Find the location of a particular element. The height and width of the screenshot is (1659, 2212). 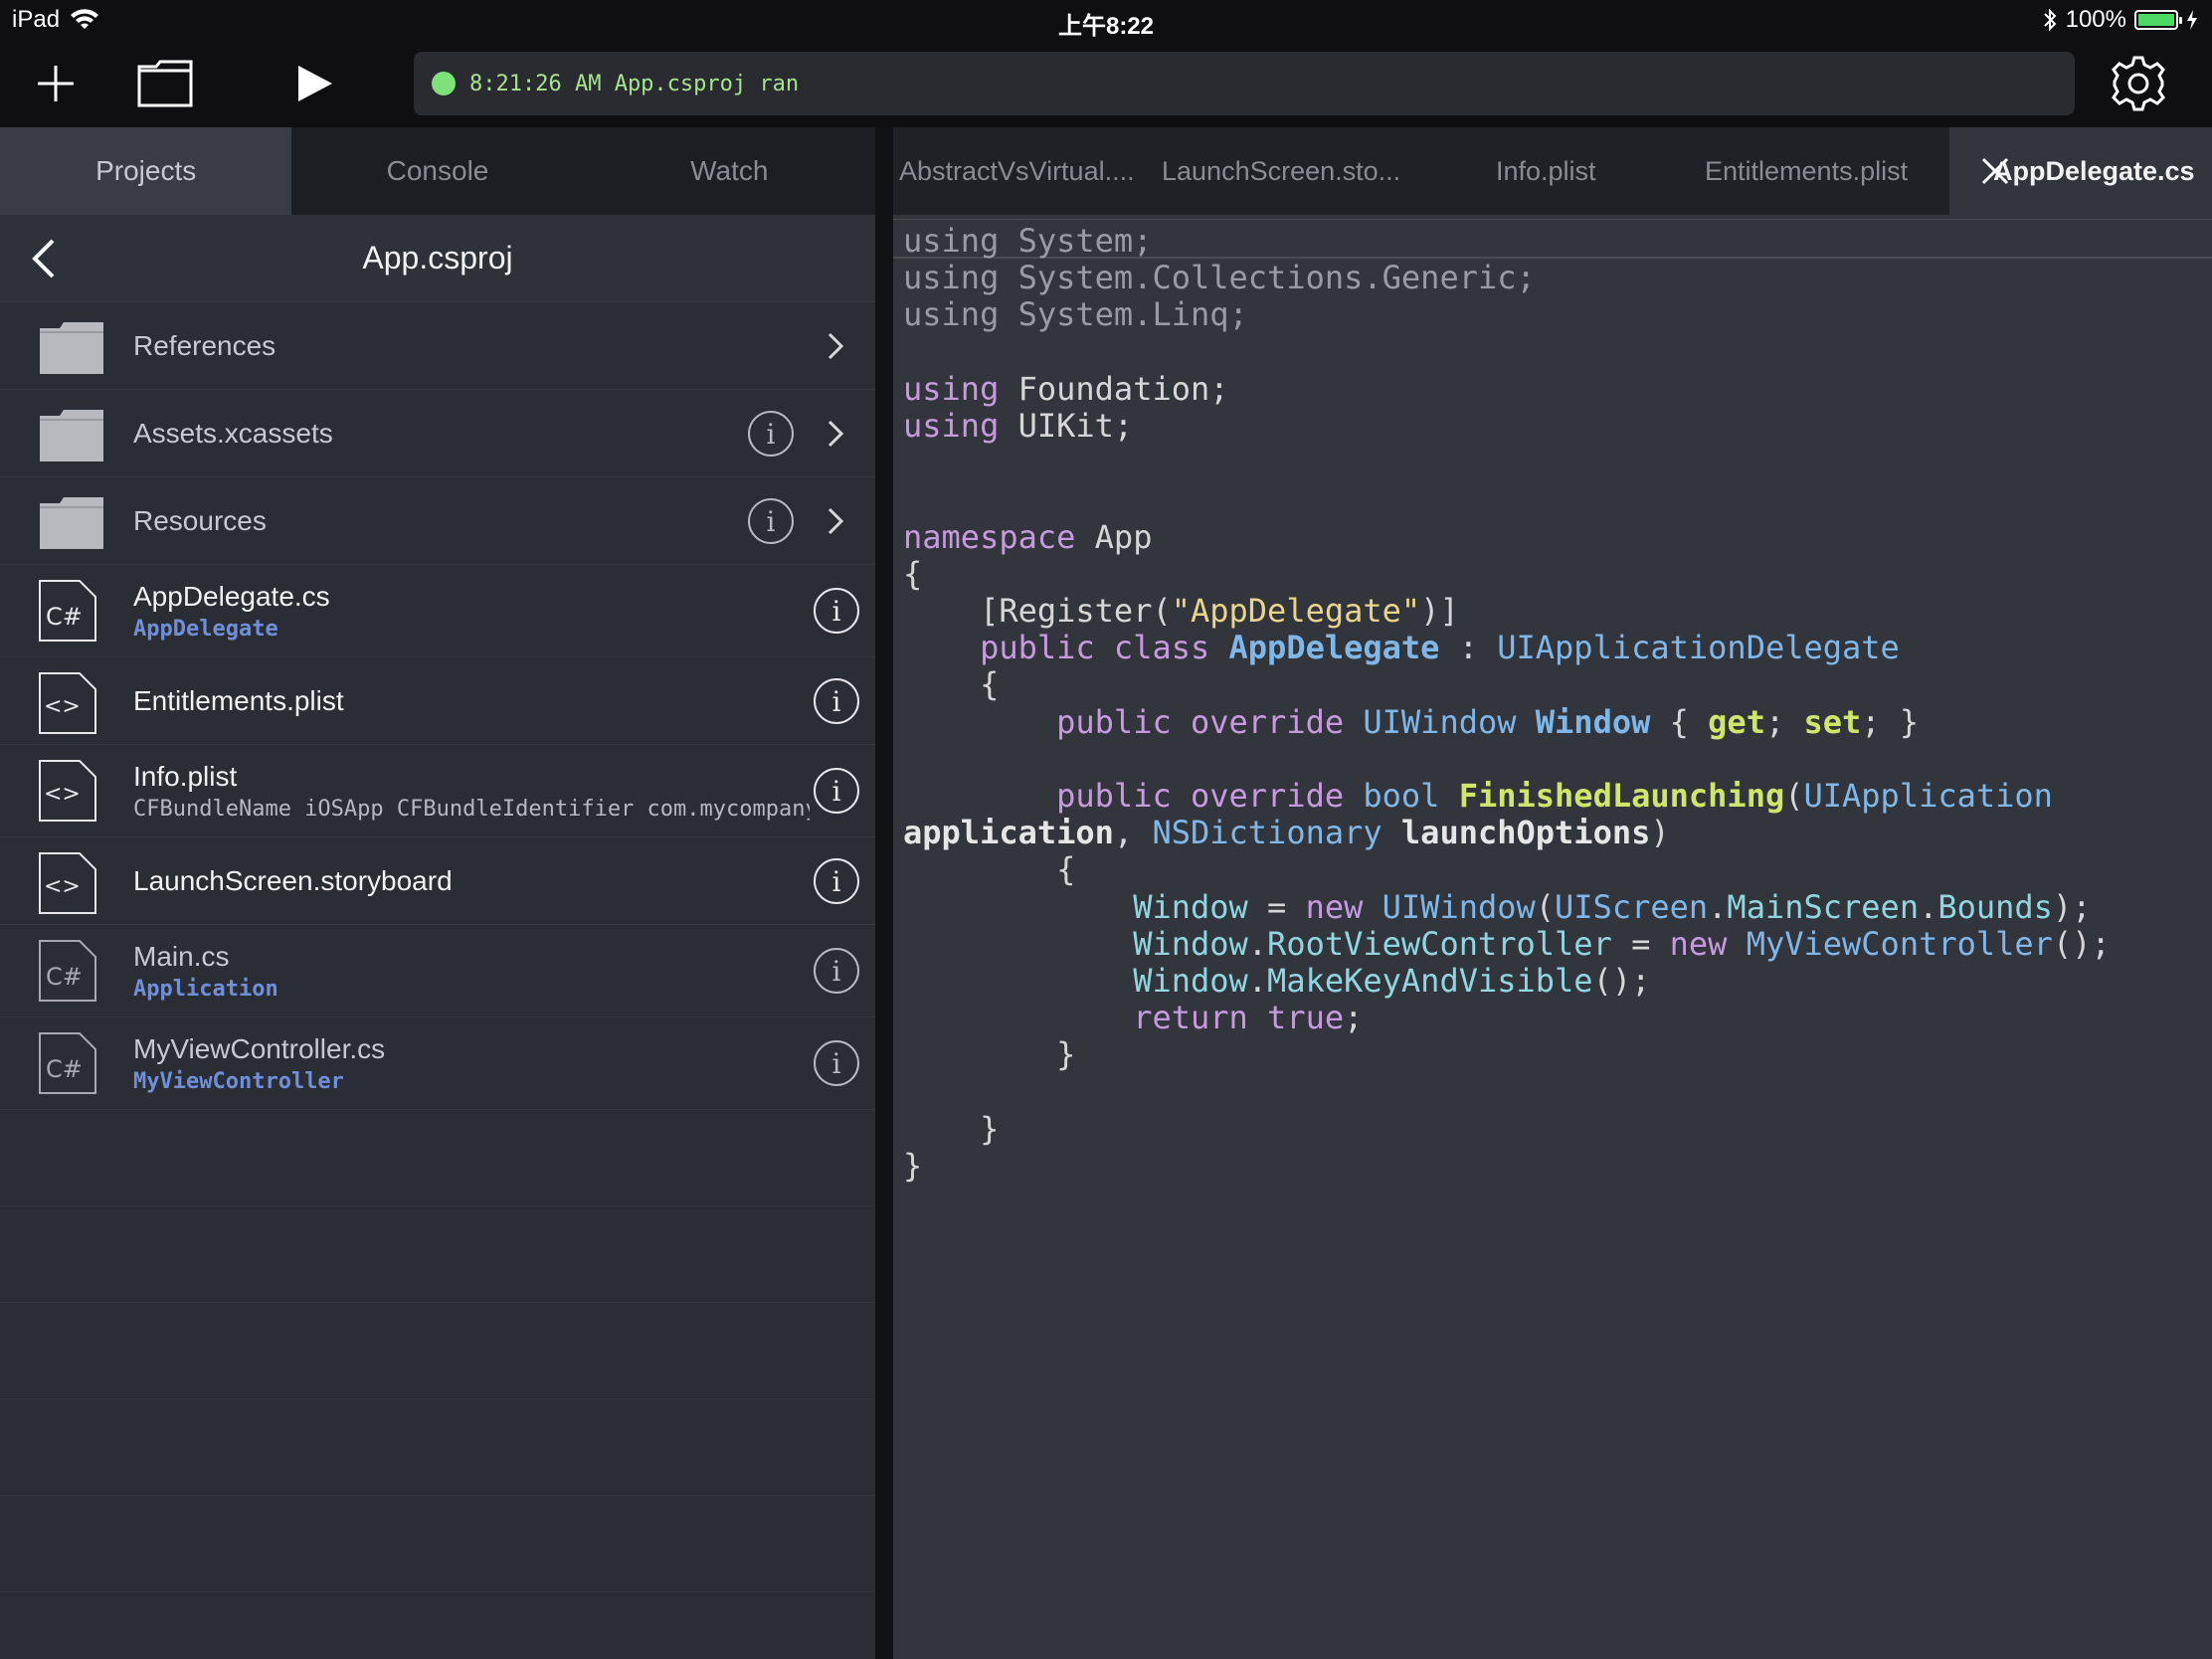

split-divider is located at coordinates (884, 893).